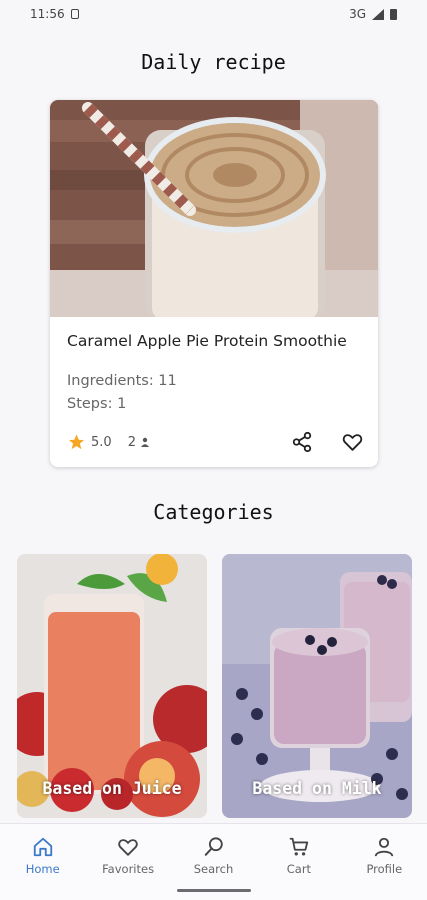 The height and width of the screenshot is (900, 427). I want to click on recipe-footer: 5.0 2, so click(215, 442).